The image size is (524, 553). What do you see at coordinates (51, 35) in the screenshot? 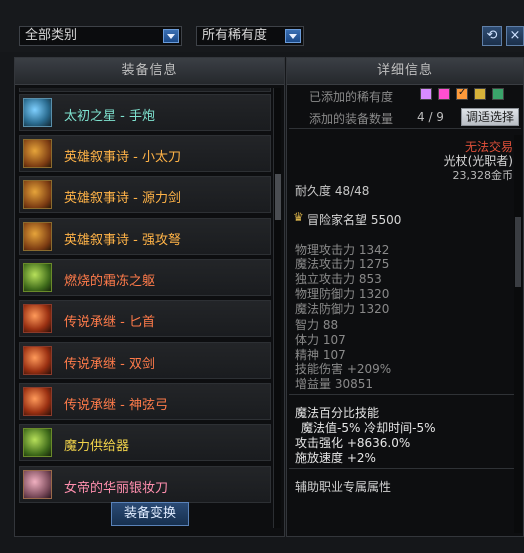
I see `category-select-value: 全部类别` at bounding box center [51, 35].